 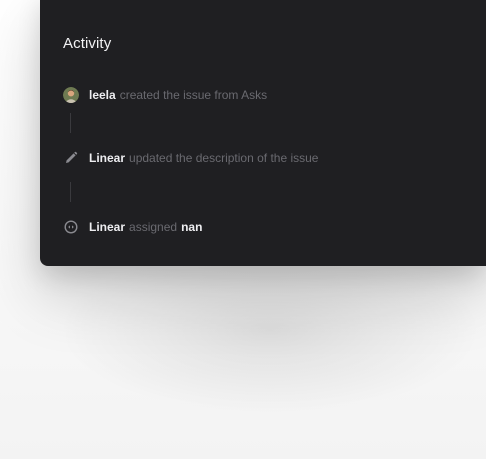 What do you see at coordinates (87, 43) in the screenshot?
I see `activity-heading: Activity` at bounding box center [87, 43].